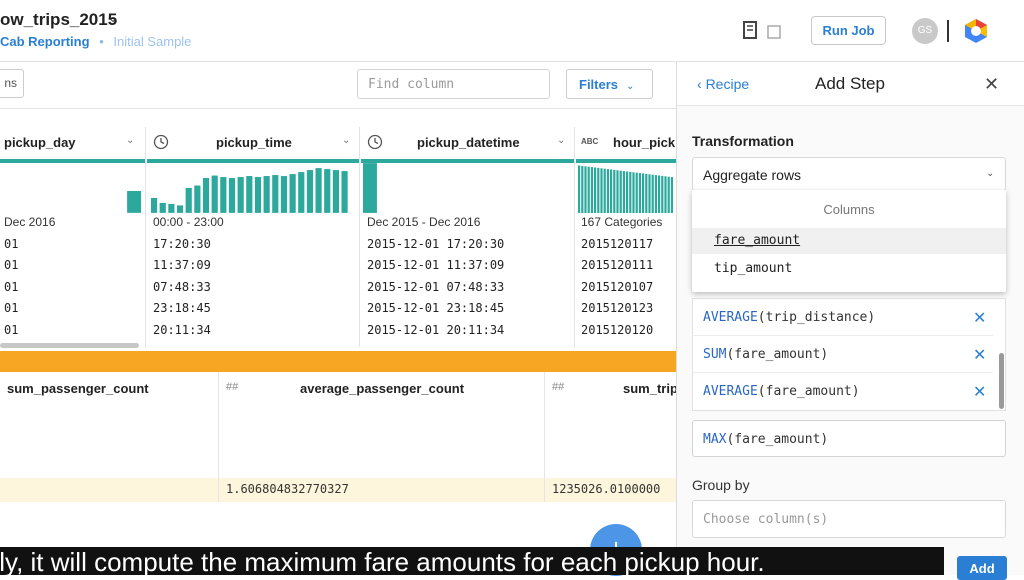 This screenshot has width=1024, height=580. I want to click on filters-button: Filters ⌄, so click(609, 84).